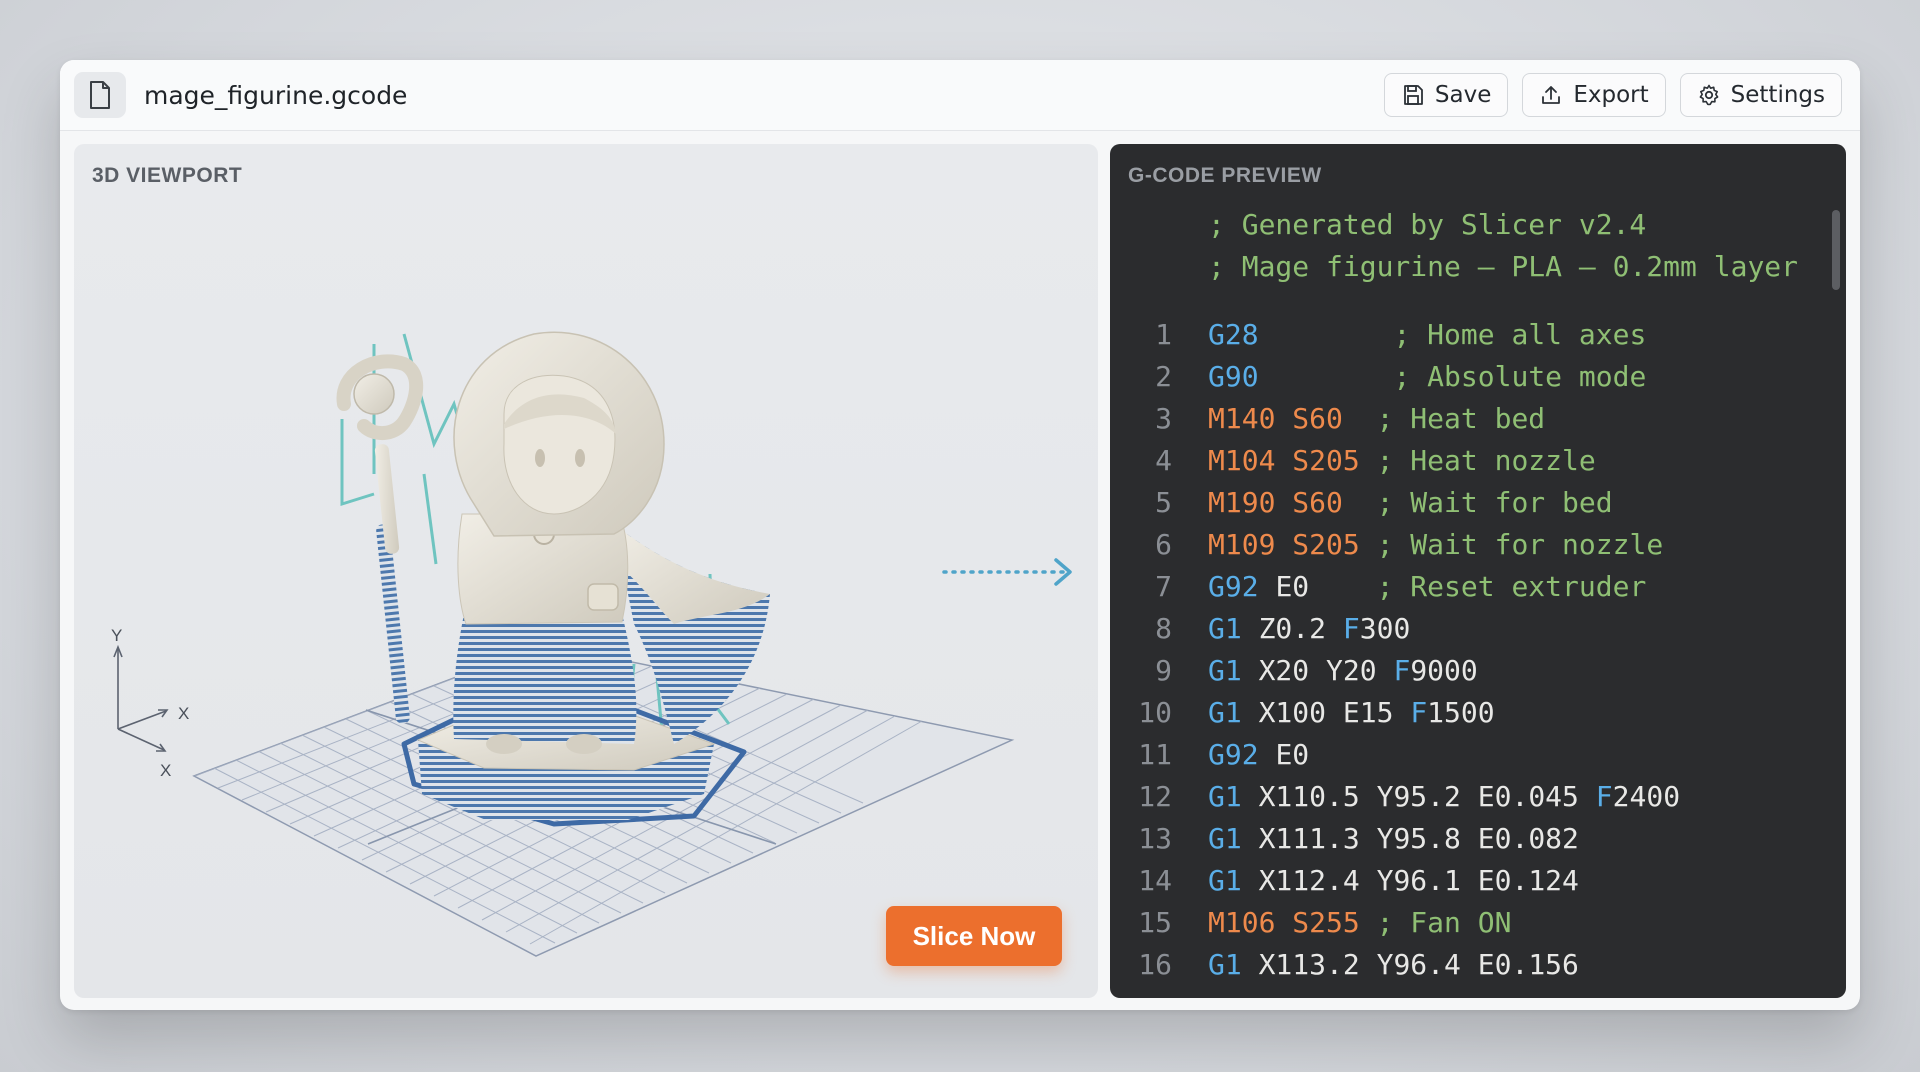 Image resolution: width=1920 pixels, height=1072 pixels. I want to click on line-number: 1, so click(1163, 334).